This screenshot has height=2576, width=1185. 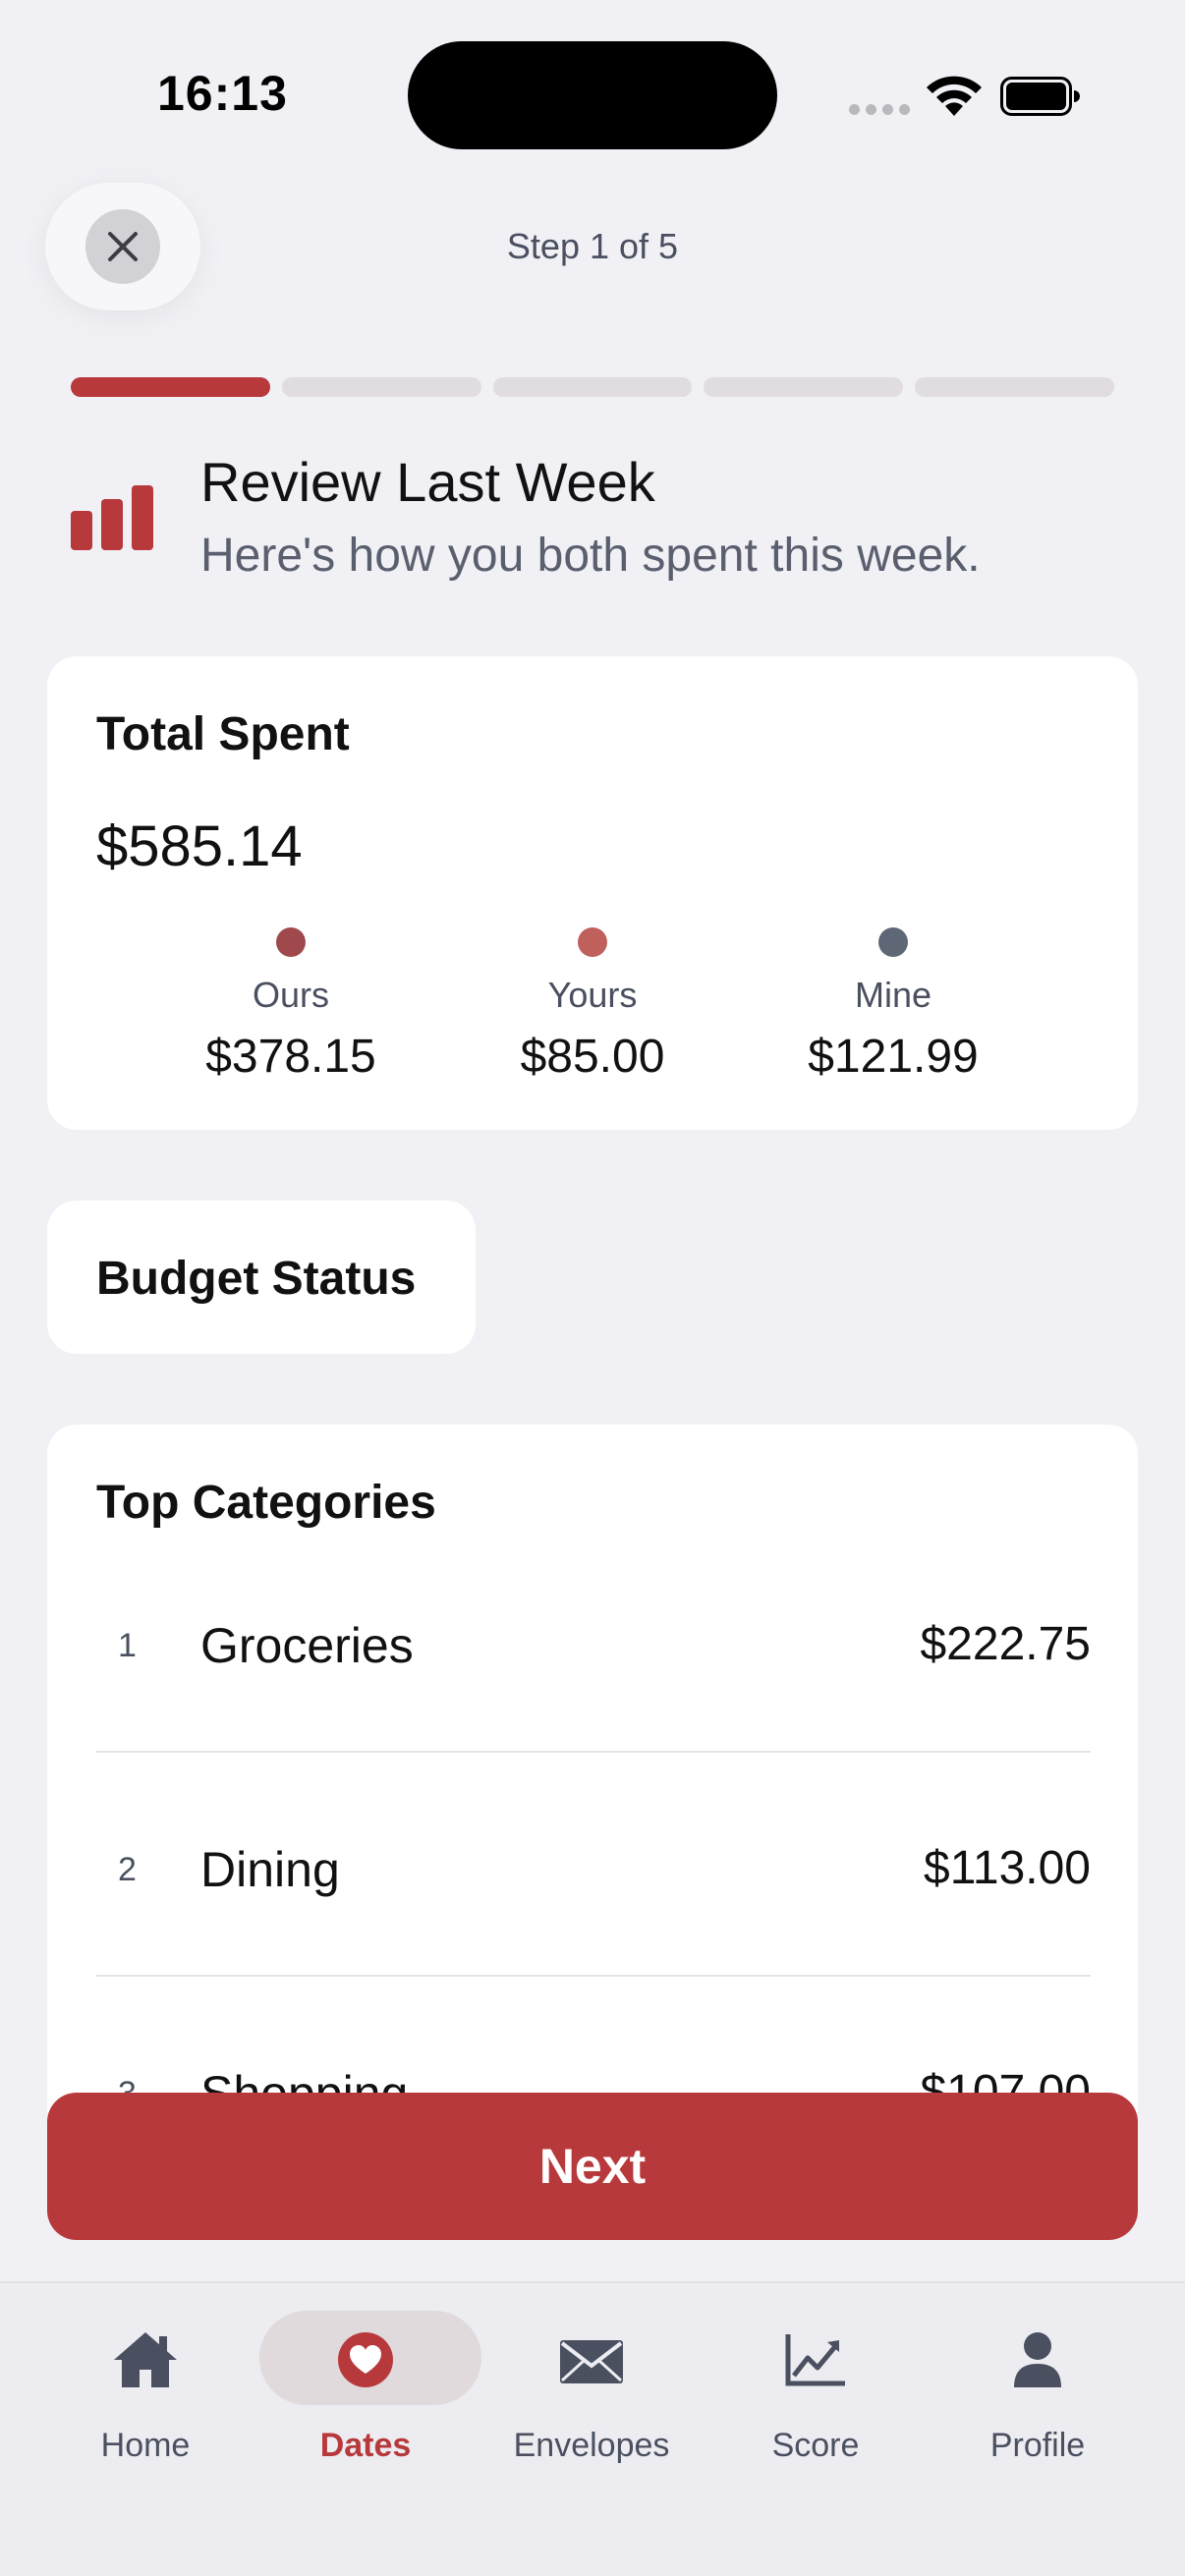 What do you see at coordinates (200, 846) in the screenshot?
I see `total-amount: $585.14` at bounding box center [200, 846].